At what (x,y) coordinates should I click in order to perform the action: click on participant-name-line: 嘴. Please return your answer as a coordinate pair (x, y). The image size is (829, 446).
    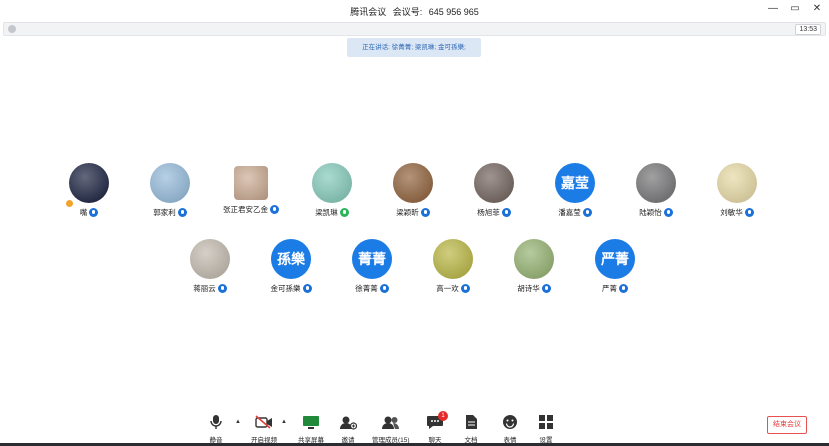
    Looking at the image, I should click on (89, 212).